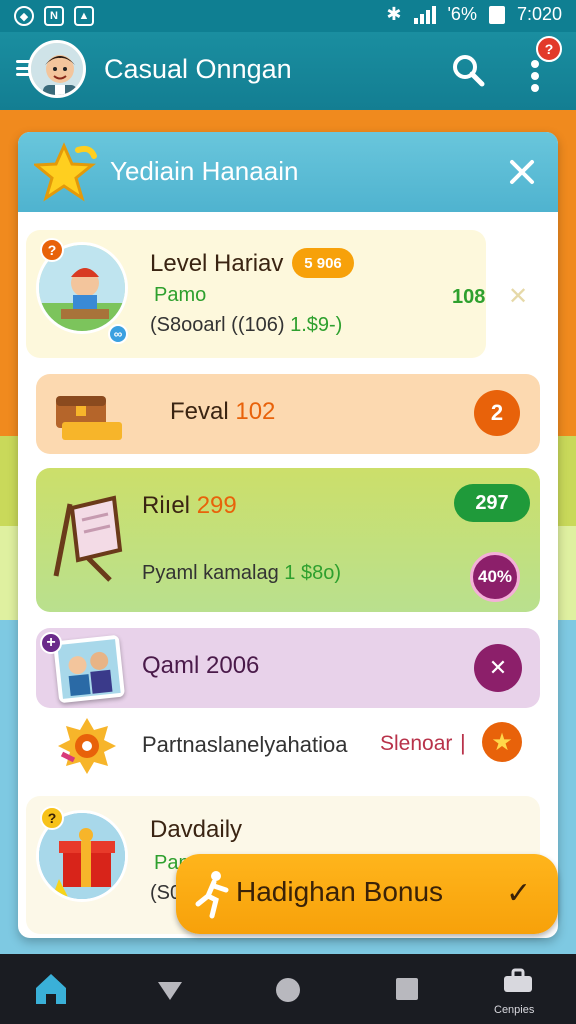 The width and height of the screenshot is (576, 1024). Describe the element at coordinates (199, 411) in the screenshot. I see `feval-title-text: Feval` at that location.